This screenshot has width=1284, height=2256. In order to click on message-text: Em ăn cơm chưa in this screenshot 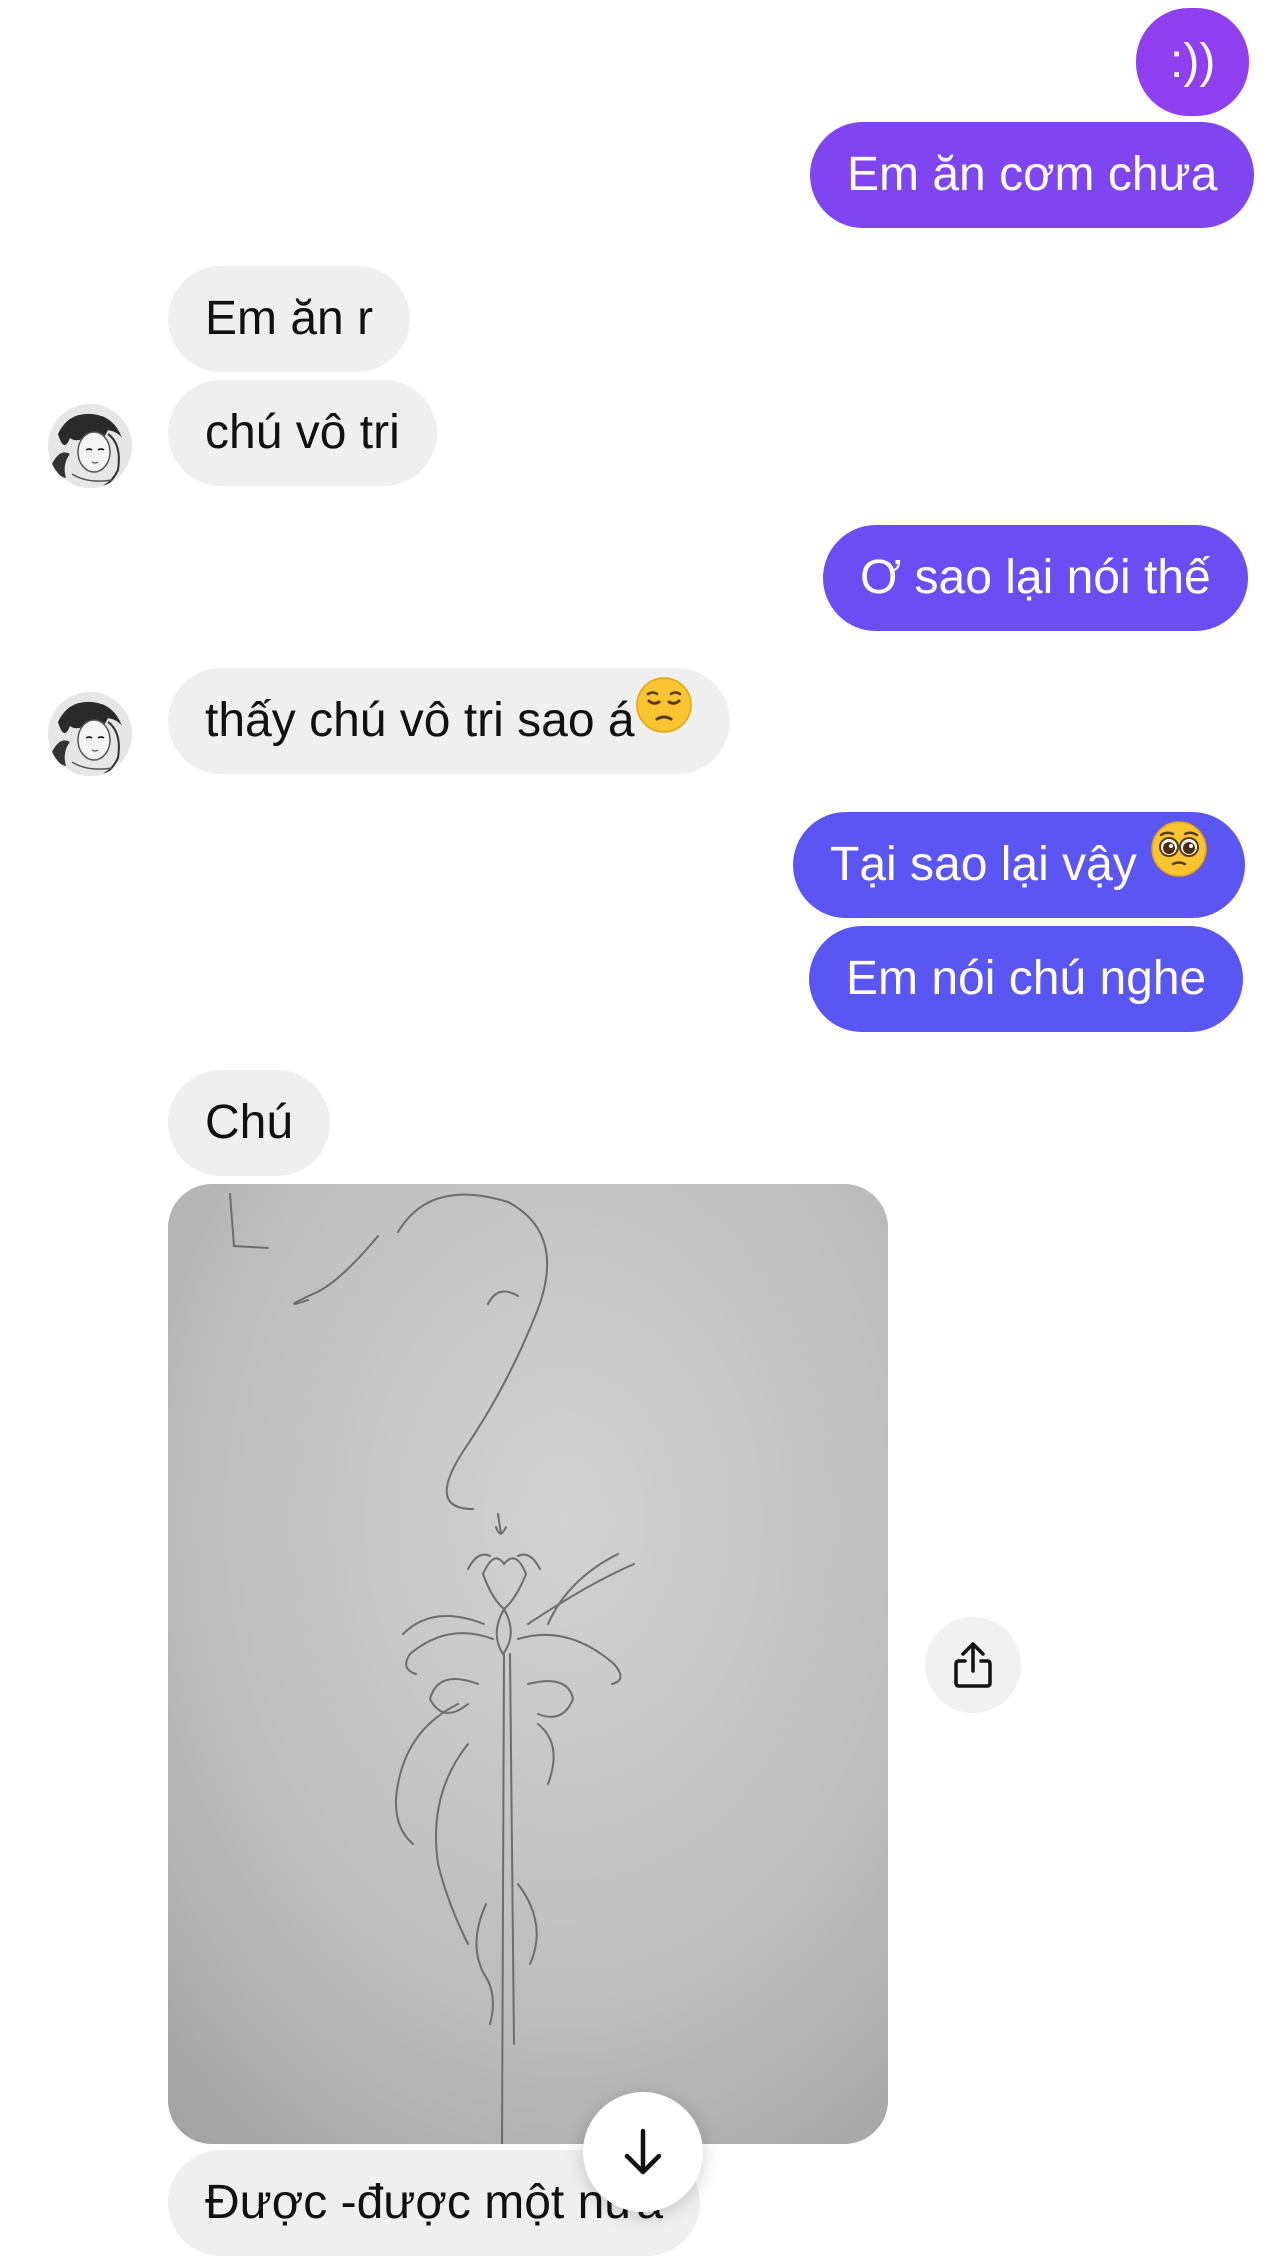, I will do `click(1032, 174)`.